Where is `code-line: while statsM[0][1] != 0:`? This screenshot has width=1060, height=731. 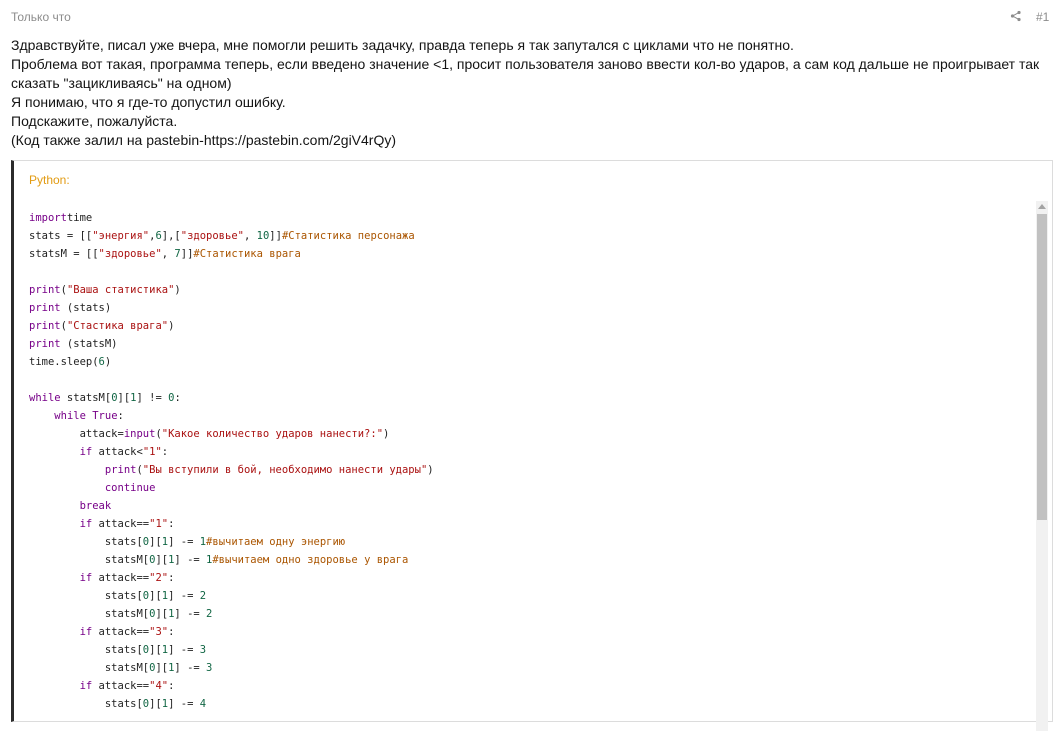
code-line: while statsM[0][1] != 0: is located at coordinates (231, 398).